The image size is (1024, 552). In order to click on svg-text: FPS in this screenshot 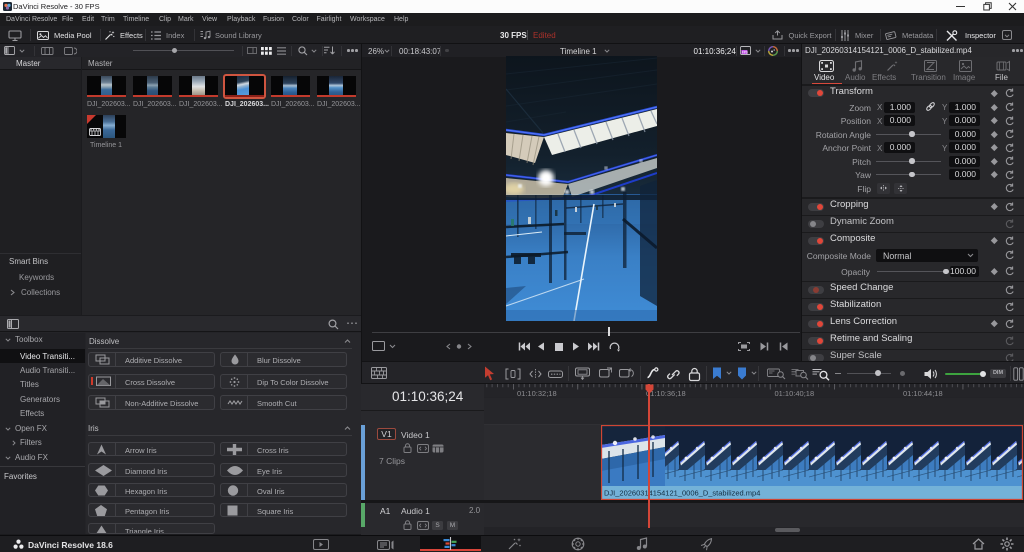, I will do `click(745, 52)`.